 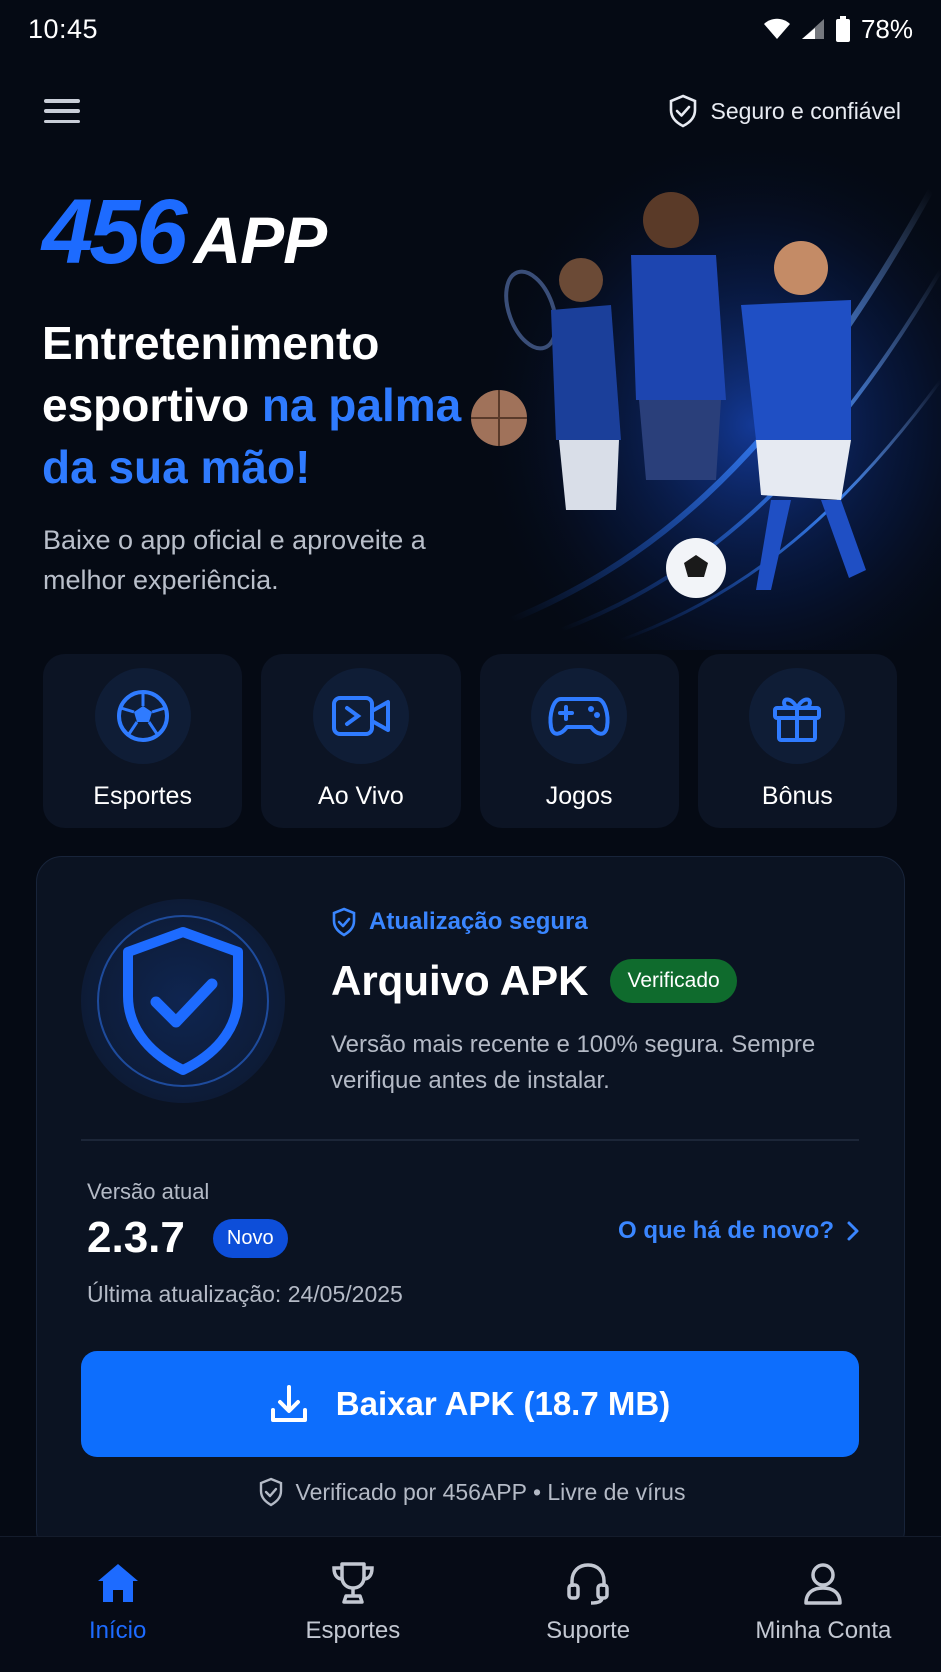 What do you see at coordinates (797, 716) in the screenshot?
I see `gift-icon` at bounding box center [797, 716].